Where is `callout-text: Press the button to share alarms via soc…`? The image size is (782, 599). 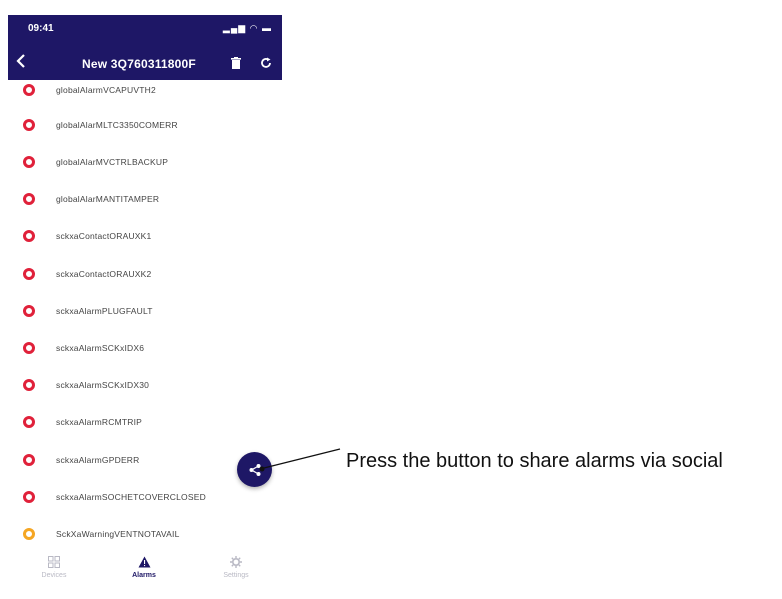 callout-text: Press the button to share alarms via soc… is located at coordinates (534, 461).